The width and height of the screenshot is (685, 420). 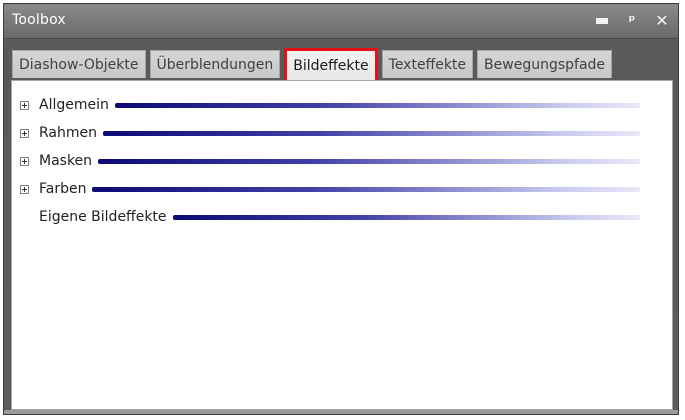 What do you see at coordinates (66, 161) in the screenshot?
I see `tree-item-label: Masken` at bounding box center [66, 161].